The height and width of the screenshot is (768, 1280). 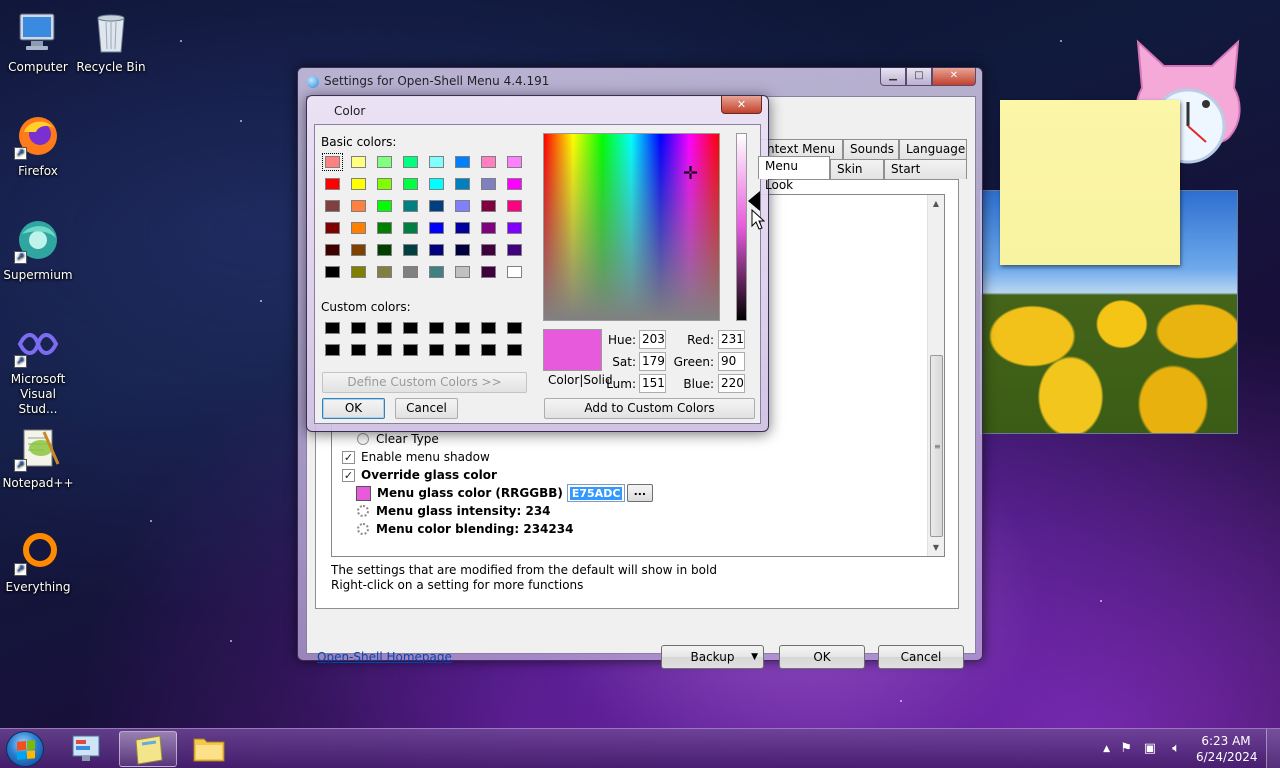 What do you see at coordinates (148, 749) in the screenshot?
I see `taskbar-open-shell-settings` at bounding box center [148, 749].